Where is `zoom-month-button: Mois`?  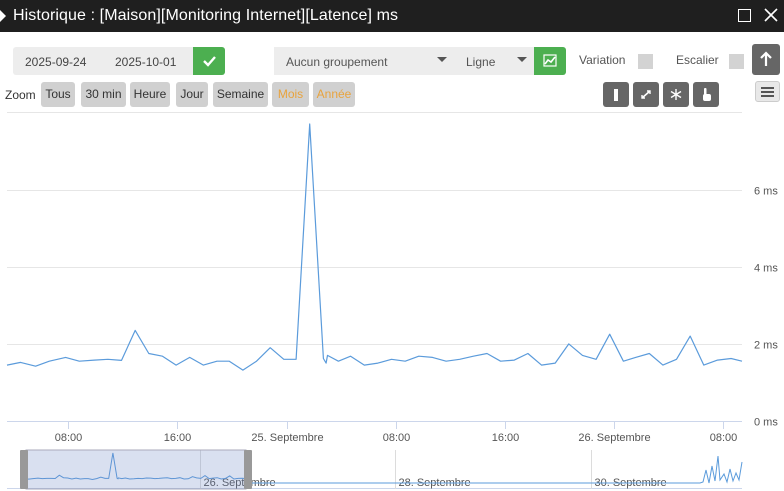 zoom-month-button: Mois is located at coordinates (290, 94).